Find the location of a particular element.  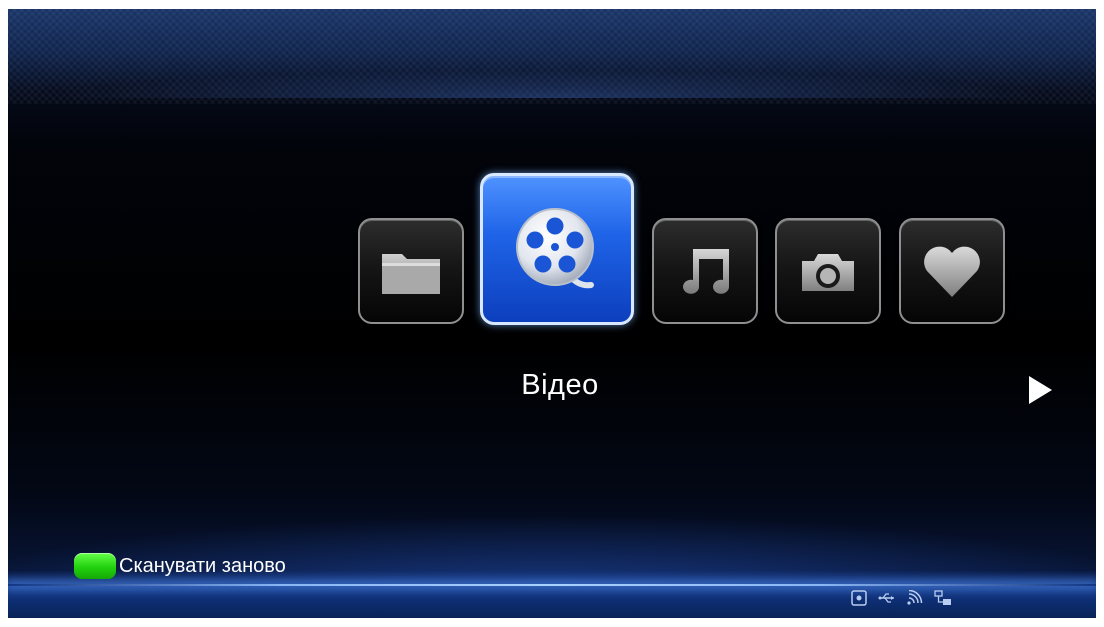

menu-tile-photo is located at coordinates (828, 271).